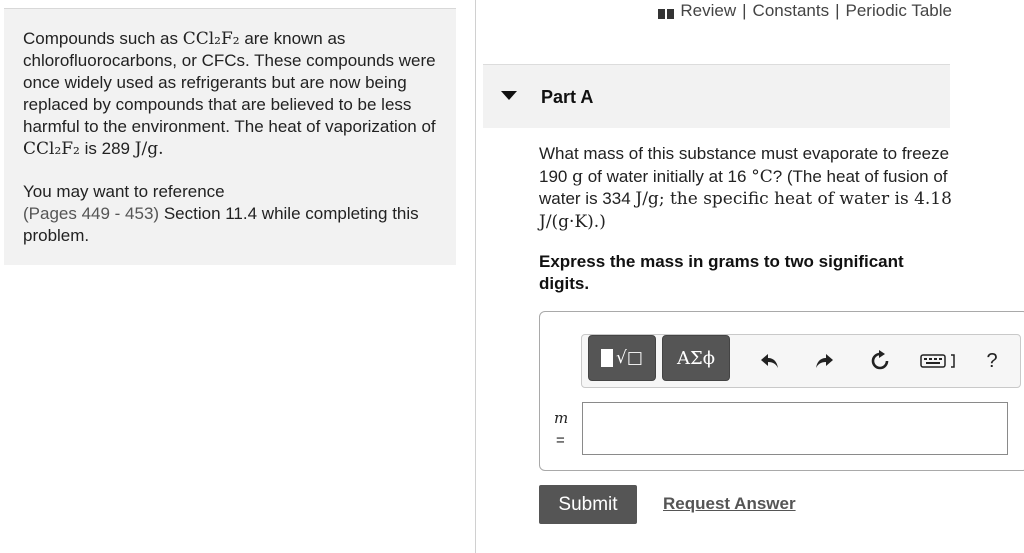  Describe the element at coordinates (629, 358) in the screenshot. I see `sqrt-box-glyph: √□` at that location.